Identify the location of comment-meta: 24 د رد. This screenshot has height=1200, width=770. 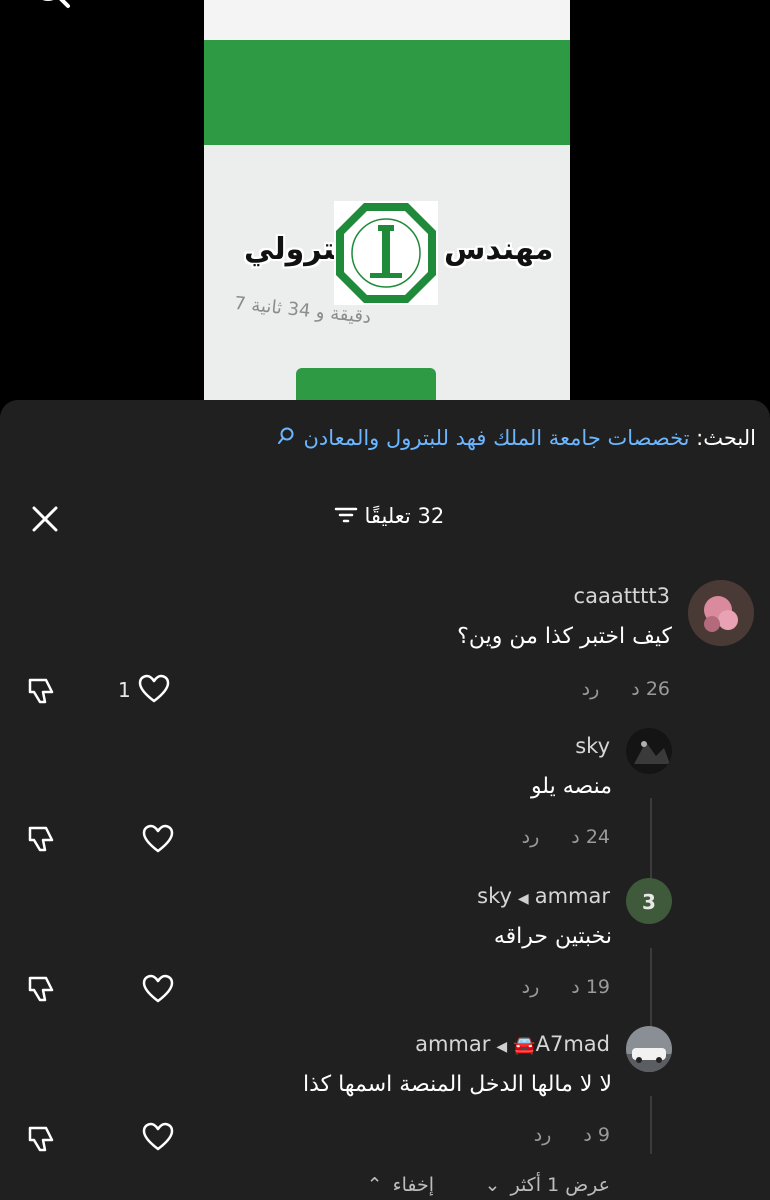
(566, 837).